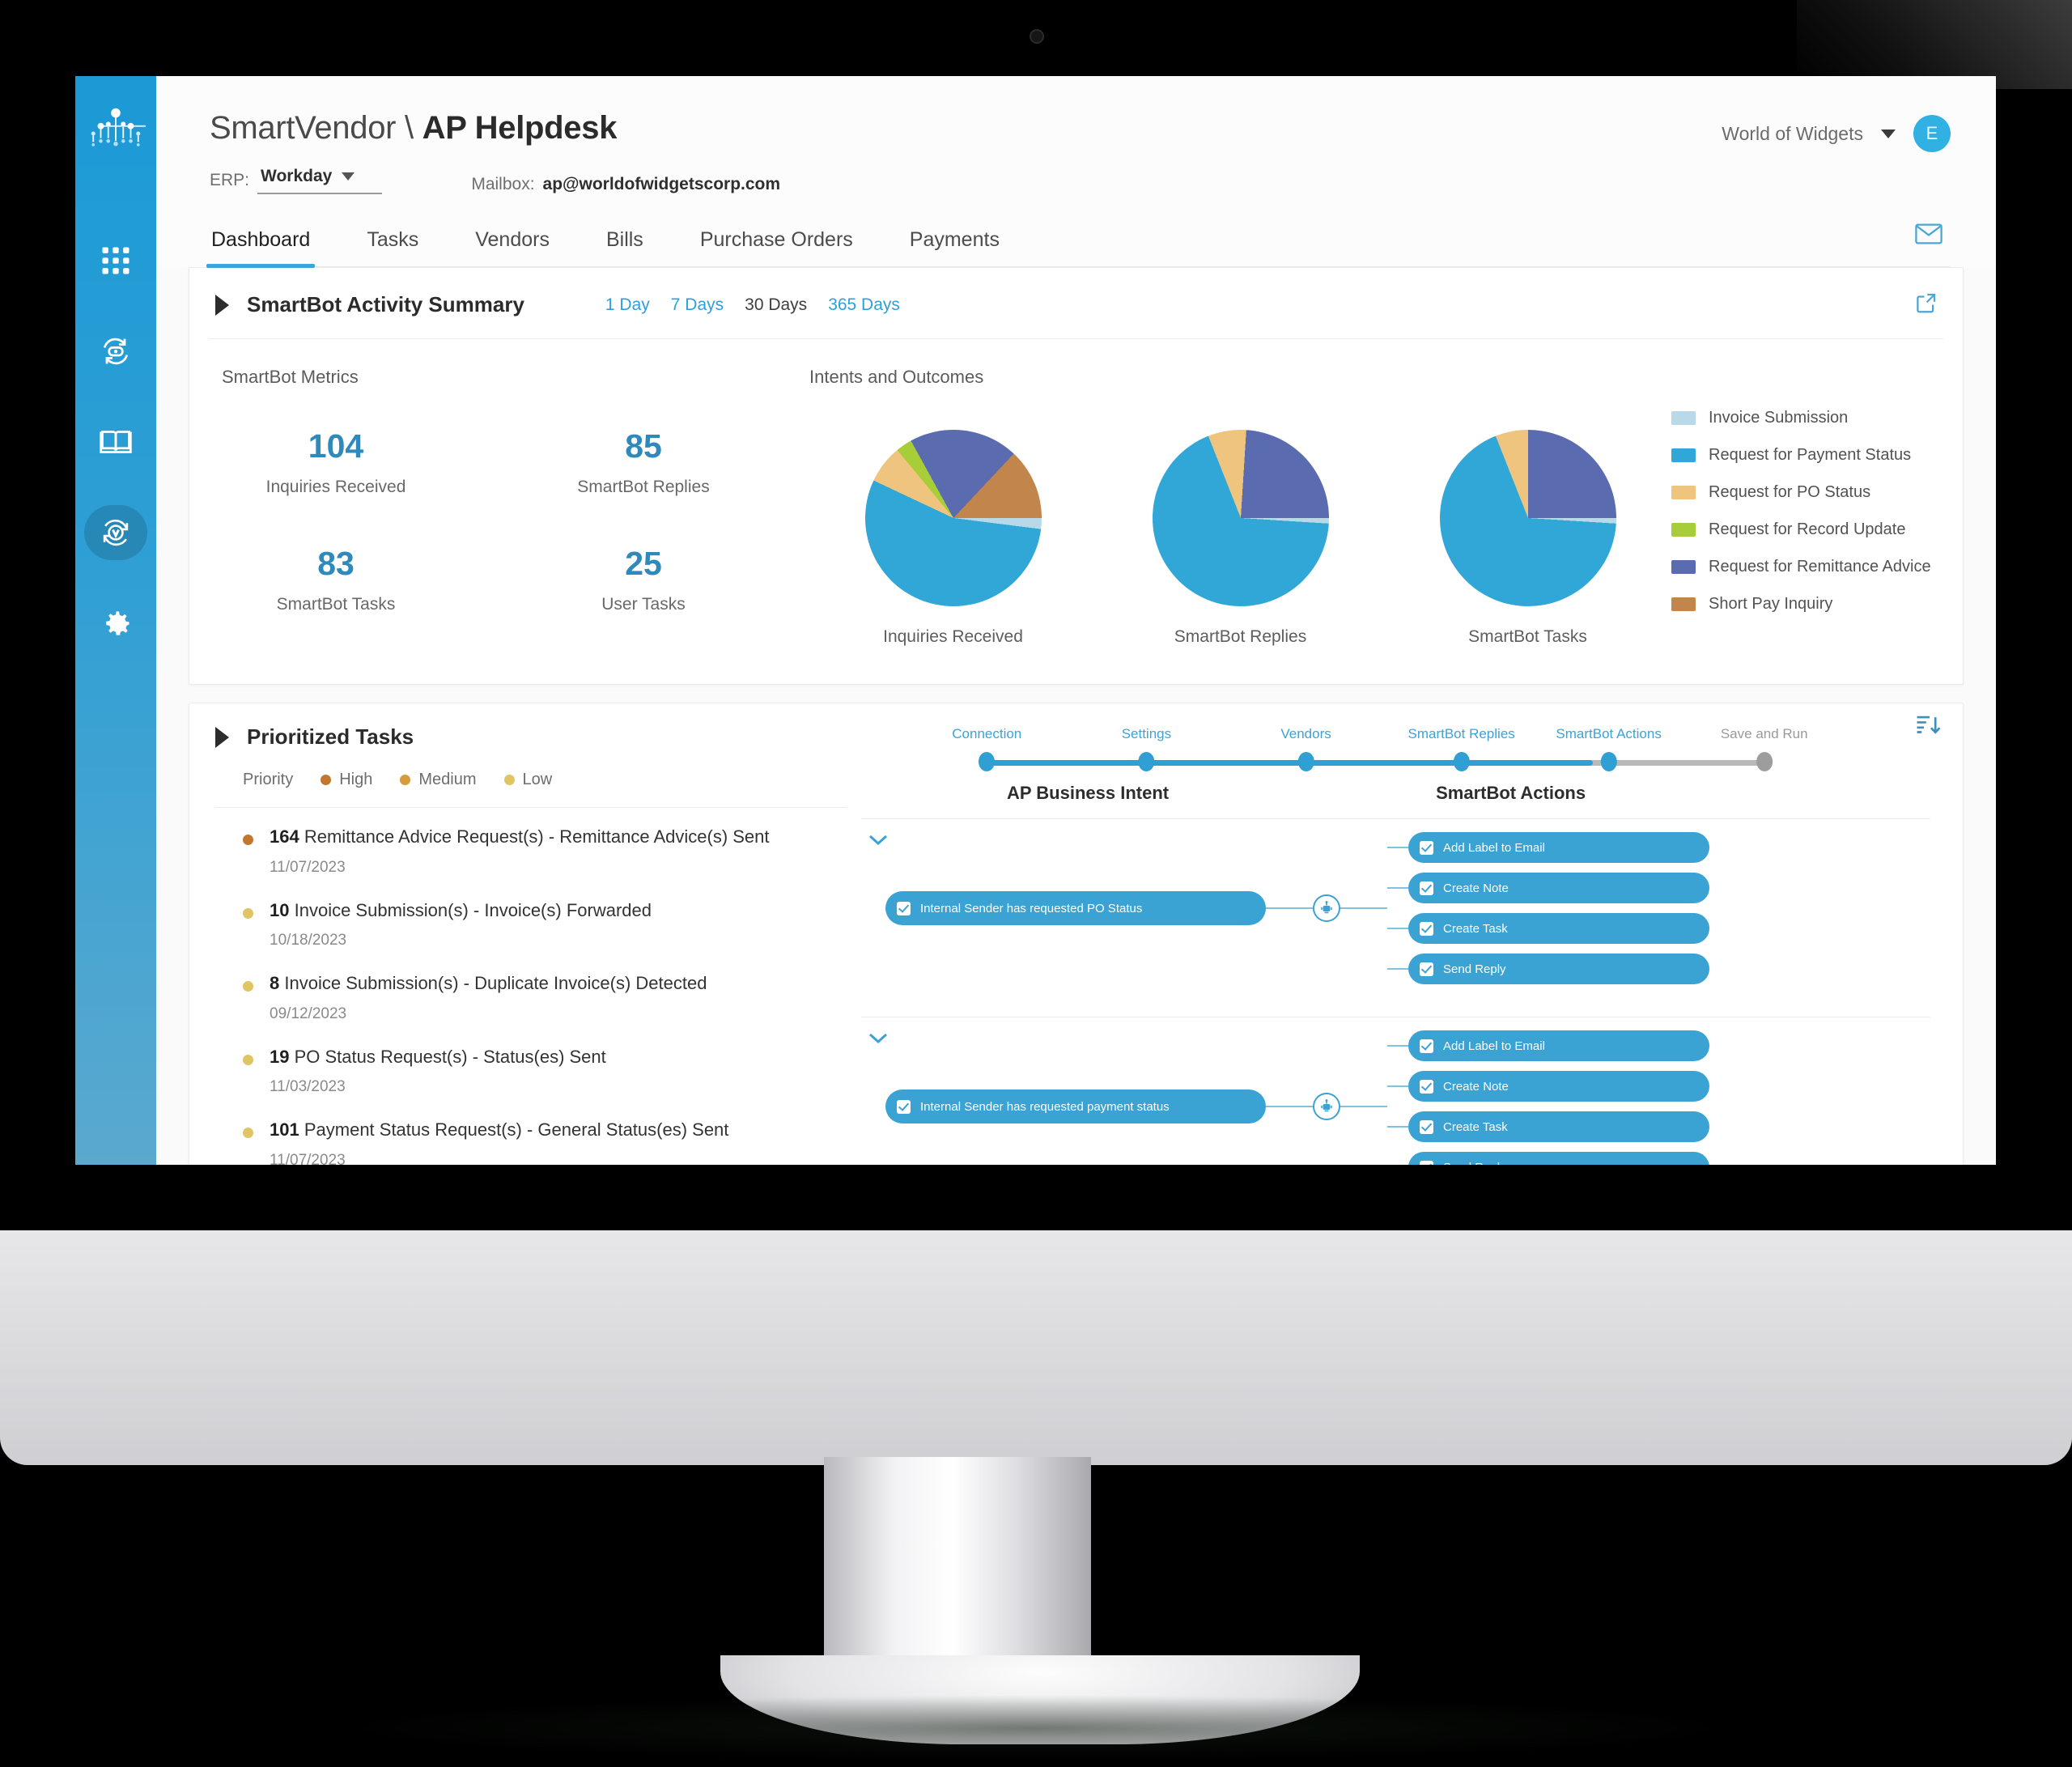 The image size is (2072, 1767). I want to click on step-label: Save and Run, so click(1764, 733).